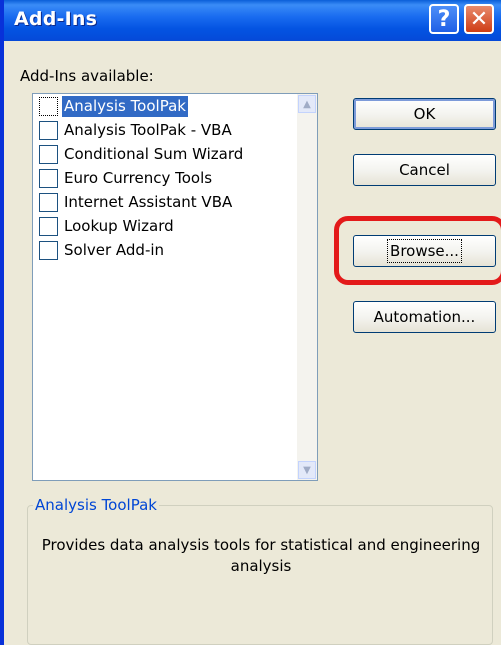 This screenshot has width=501, height=645. I want to click on dialog-title: Add-Ins, so click(56, 19).